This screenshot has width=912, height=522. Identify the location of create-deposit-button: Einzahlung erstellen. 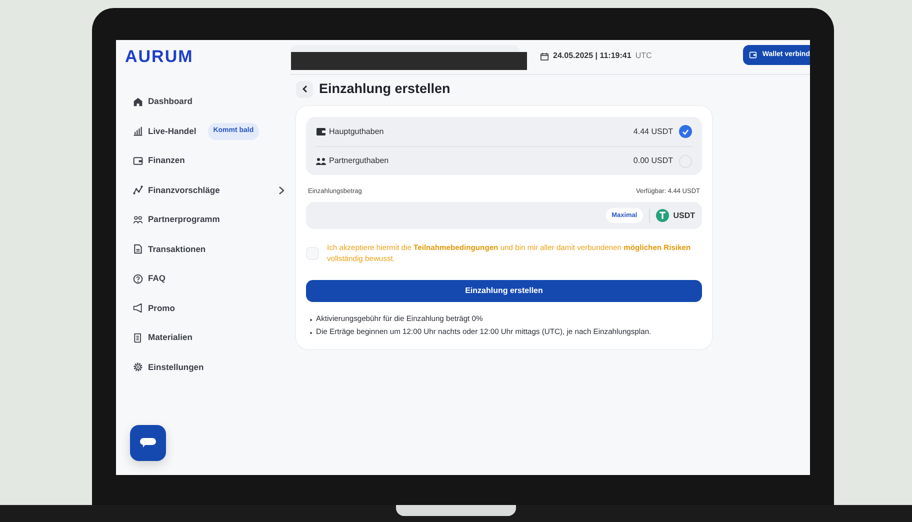
(504, 291).